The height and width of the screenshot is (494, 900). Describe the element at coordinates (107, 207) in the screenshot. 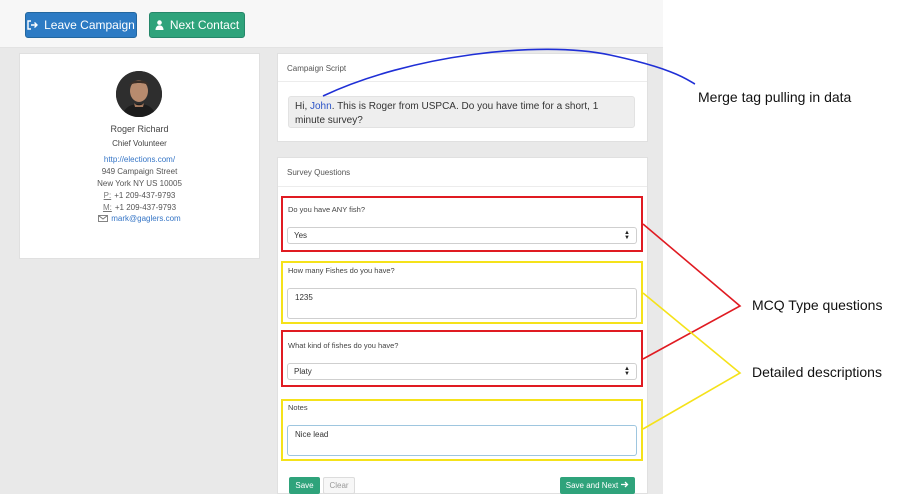

I see `phone-mobile-prefix: M:` at that location.